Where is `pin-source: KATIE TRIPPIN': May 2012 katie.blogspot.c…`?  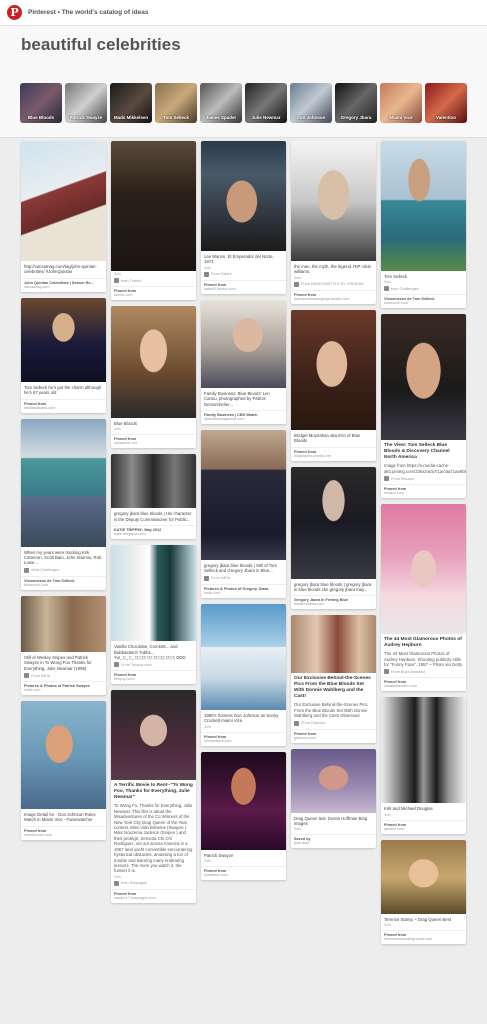 pin-source: KATIE TRIPPIN': May 2012 katie.blogspot.c… is located at coordinates (153, 532).